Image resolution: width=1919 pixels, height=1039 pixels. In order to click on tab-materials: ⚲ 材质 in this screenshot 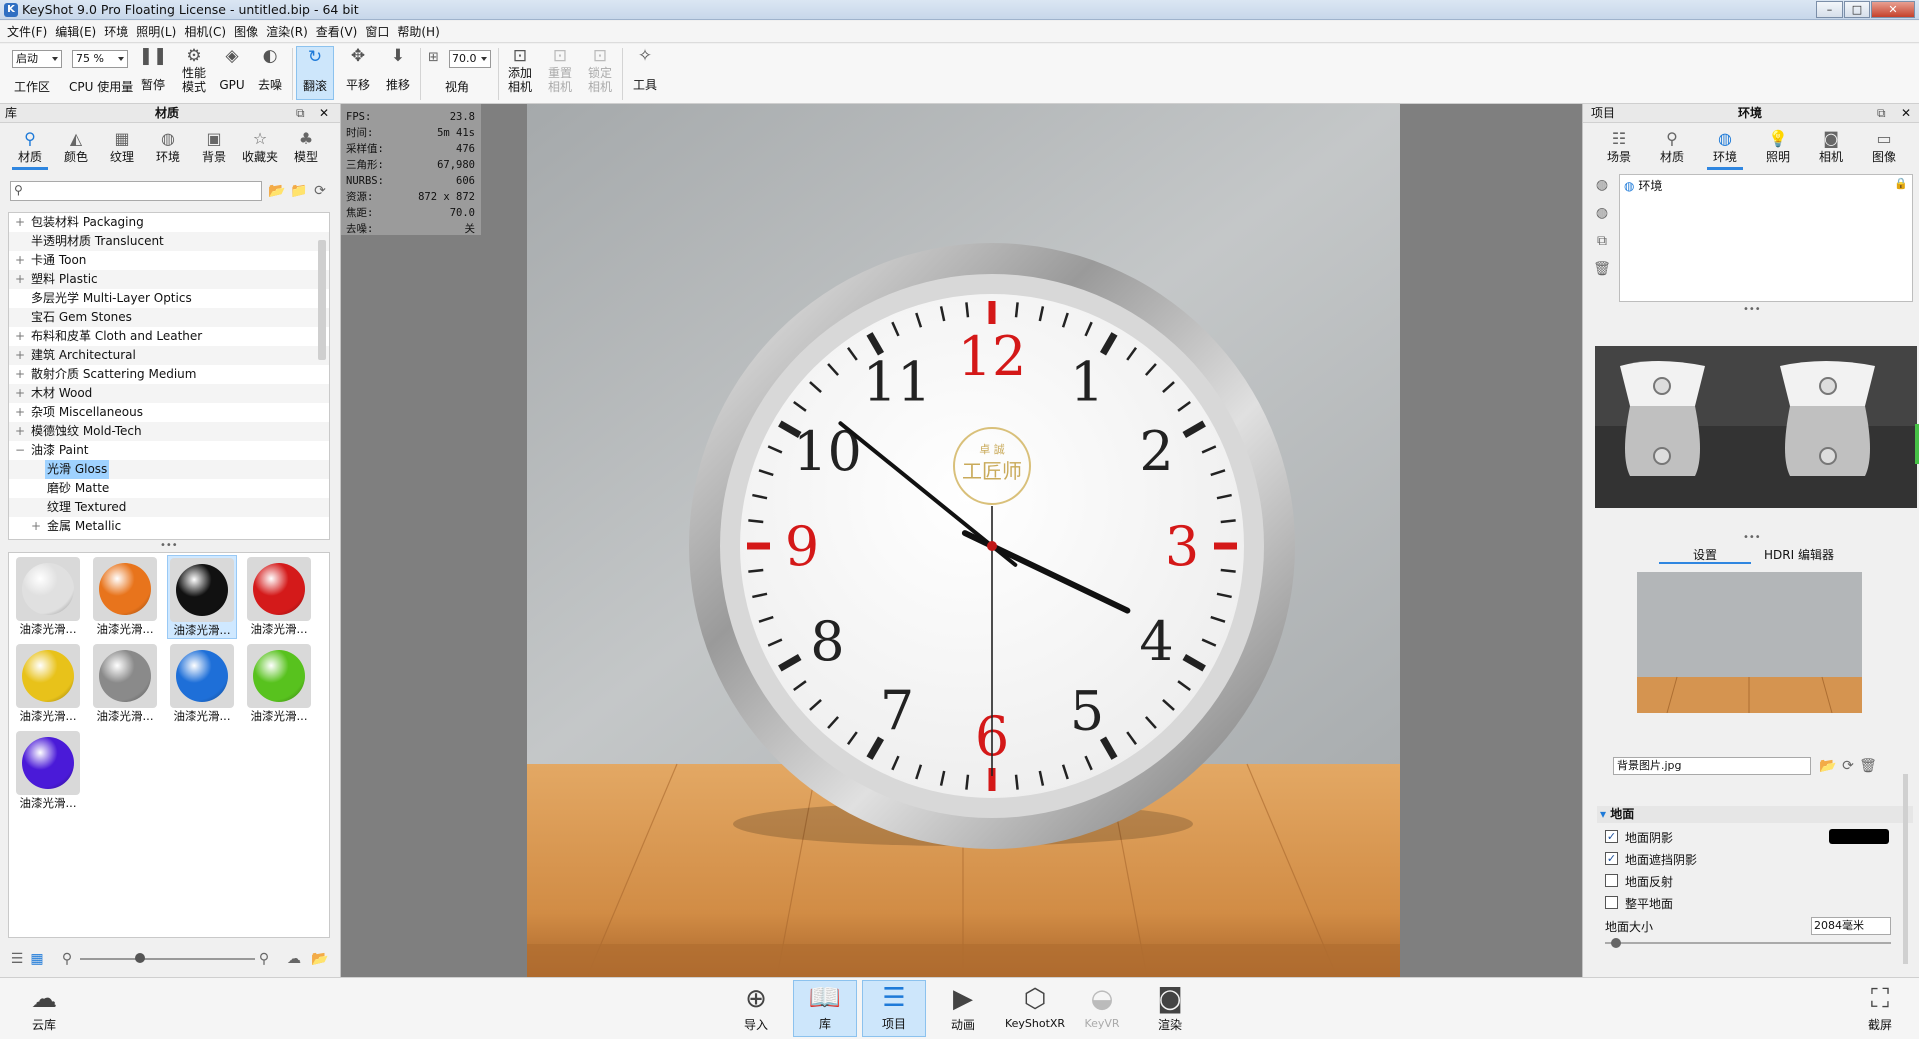, I will do `click(30, 150)`.